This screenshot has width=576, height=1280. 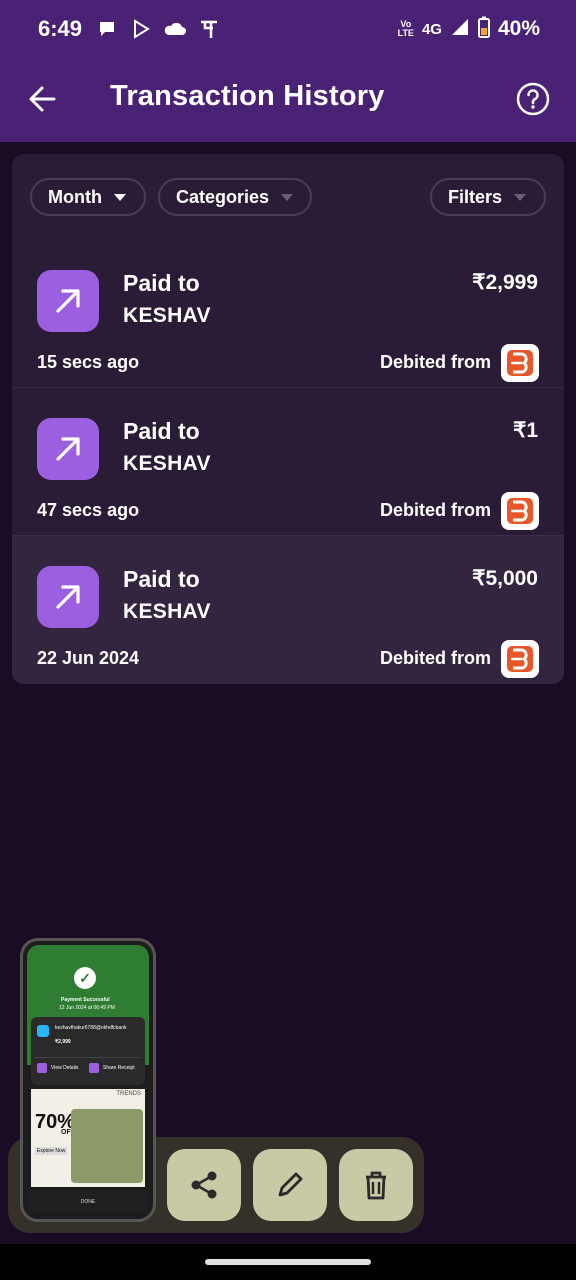 What do you see at coordinates (42, 1068) in the screenshot?
I see `preview-details-icon` at bounding box center [42, 1068].